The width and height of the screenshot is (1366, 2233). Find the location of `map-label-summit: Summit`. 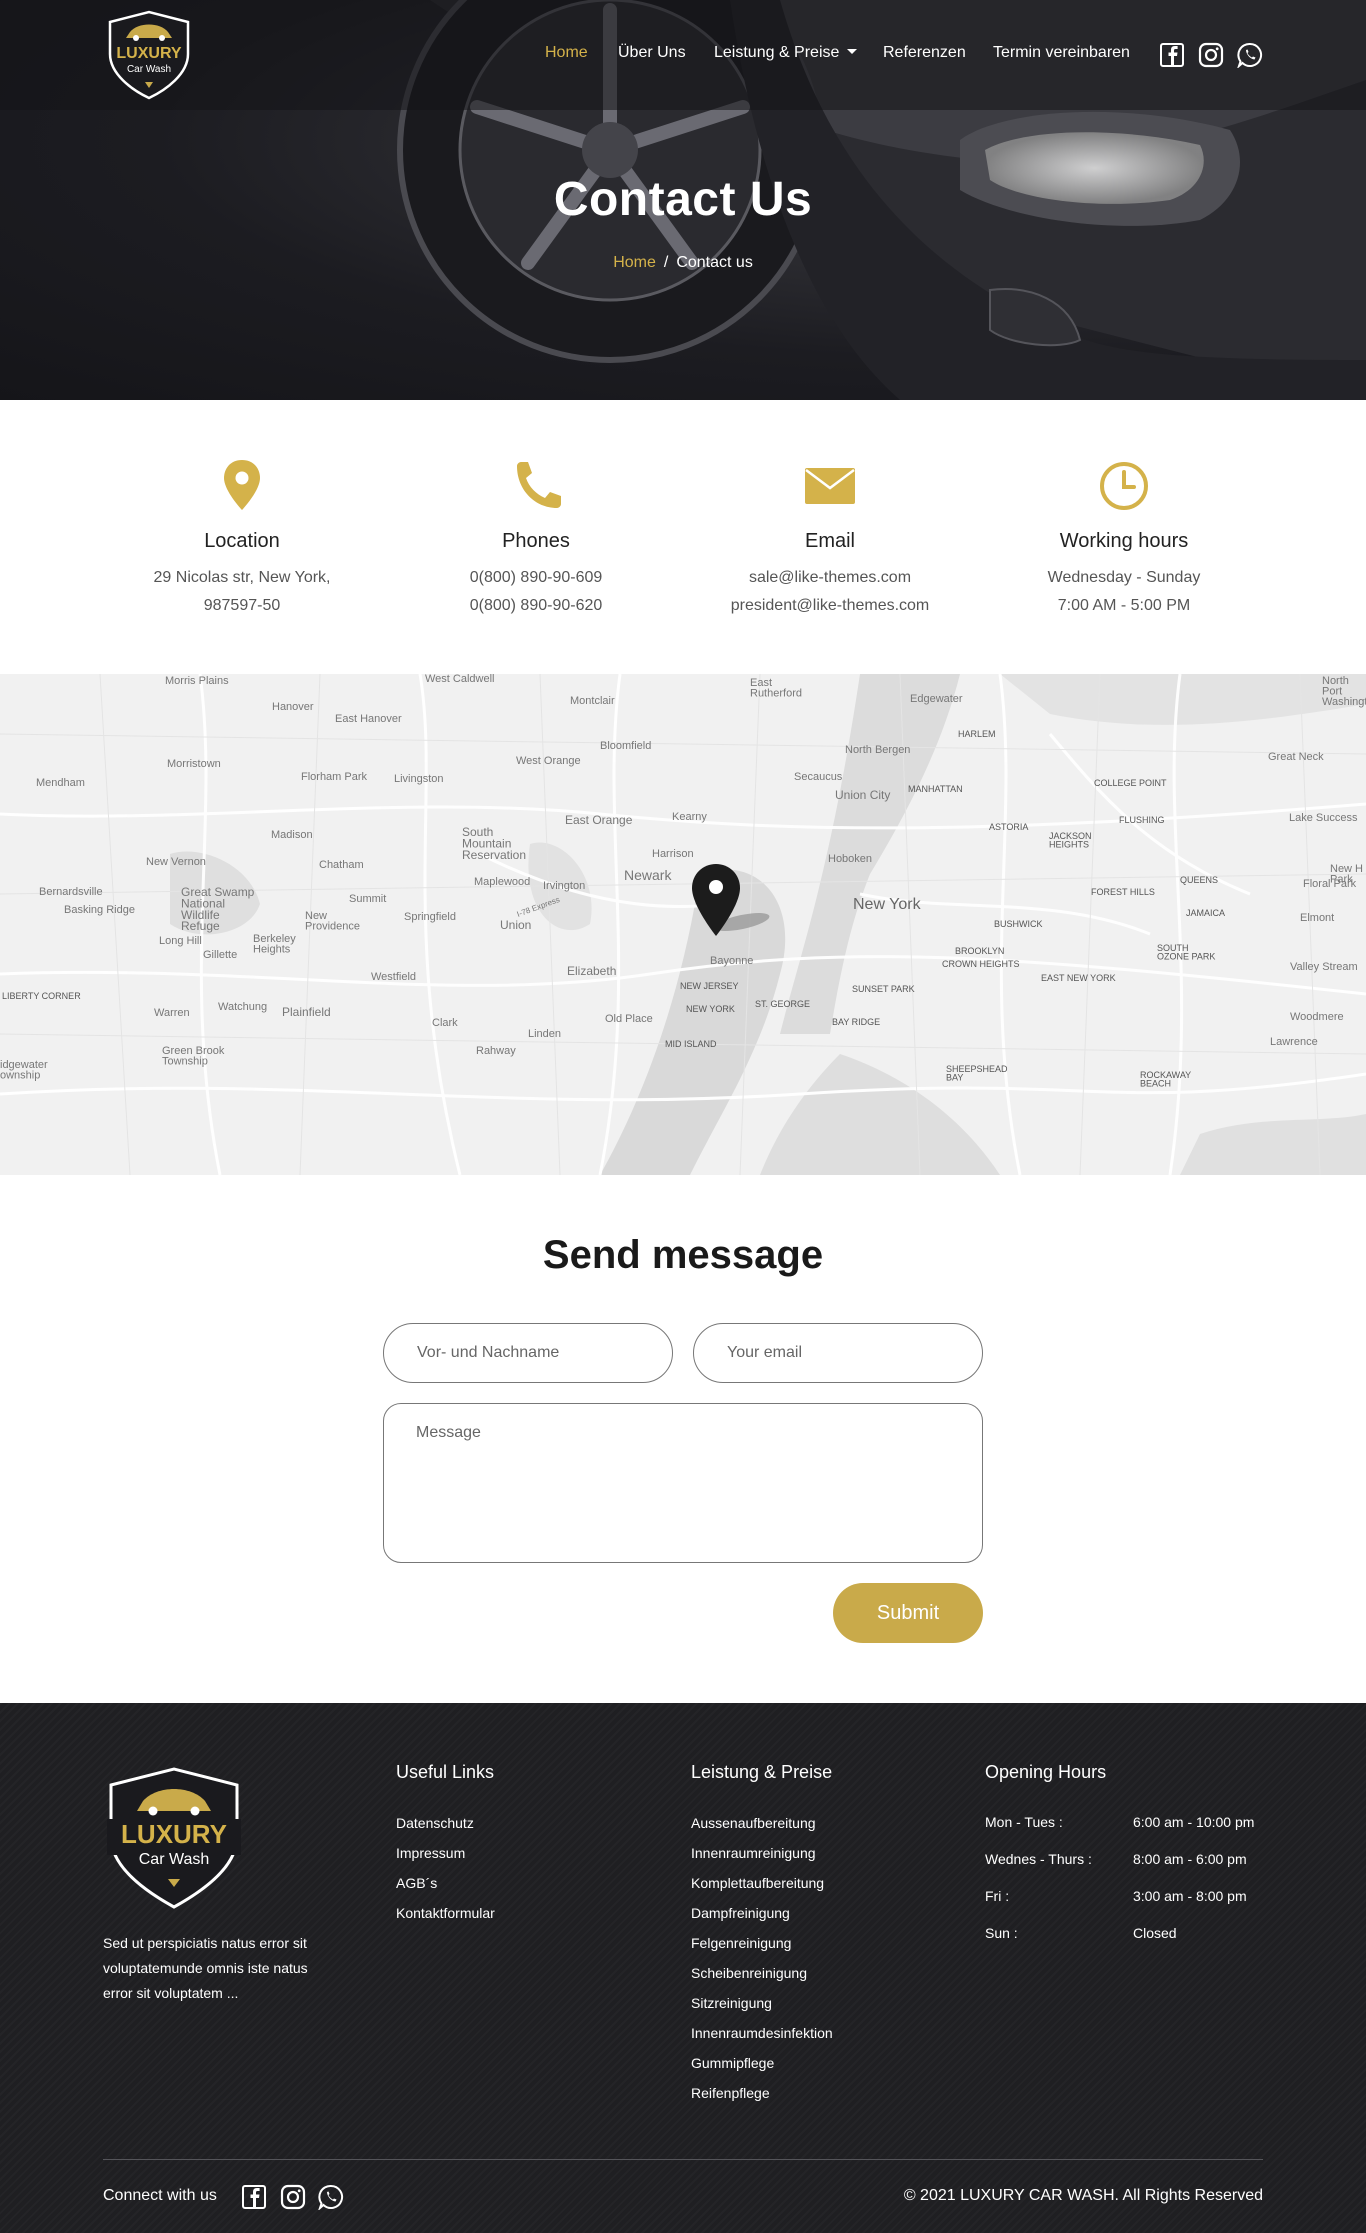

map-label-summit: Summit is located at coordinates (367, 899).